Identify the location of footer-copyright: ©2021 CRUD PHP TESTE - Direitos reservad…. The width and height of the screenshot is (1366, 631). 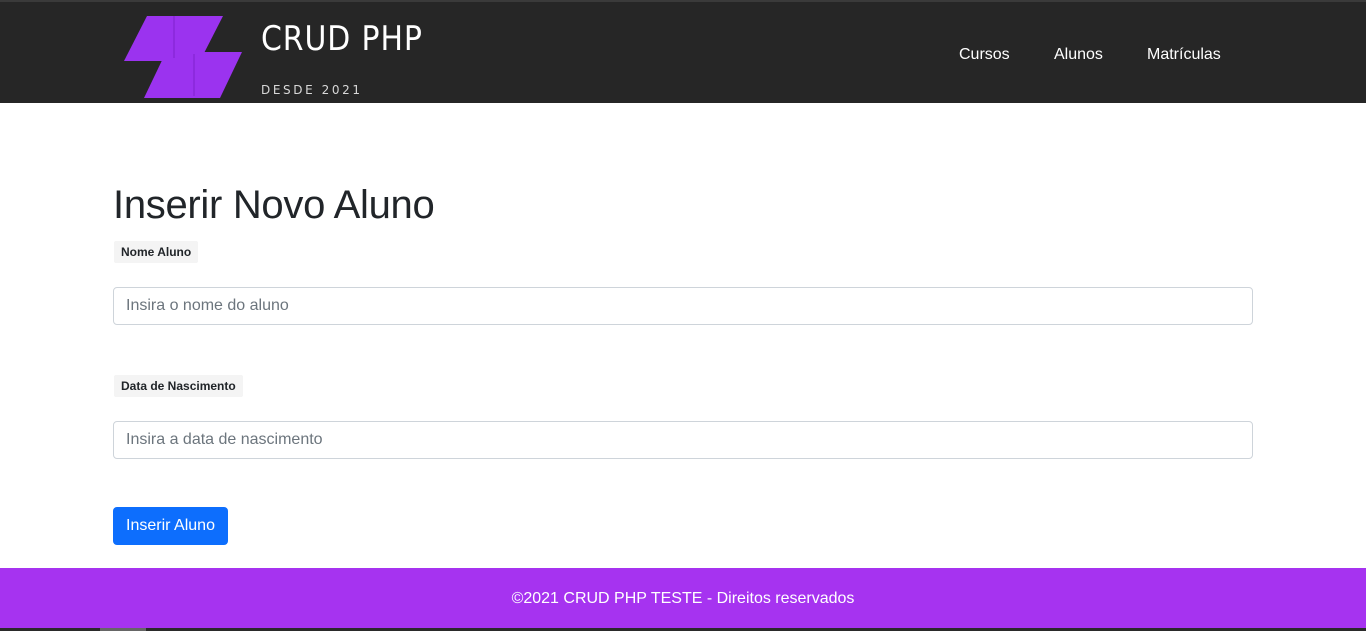
(683, 598).